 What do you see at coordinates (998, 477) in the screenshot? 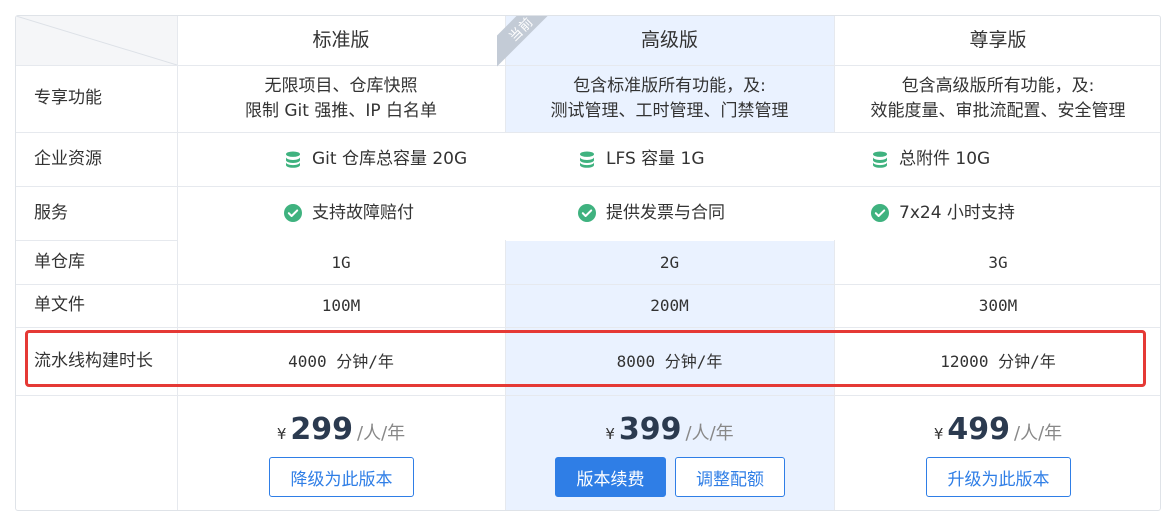
I see `upgrade-button: 升级为此版本` at bounding box center [998, 477].